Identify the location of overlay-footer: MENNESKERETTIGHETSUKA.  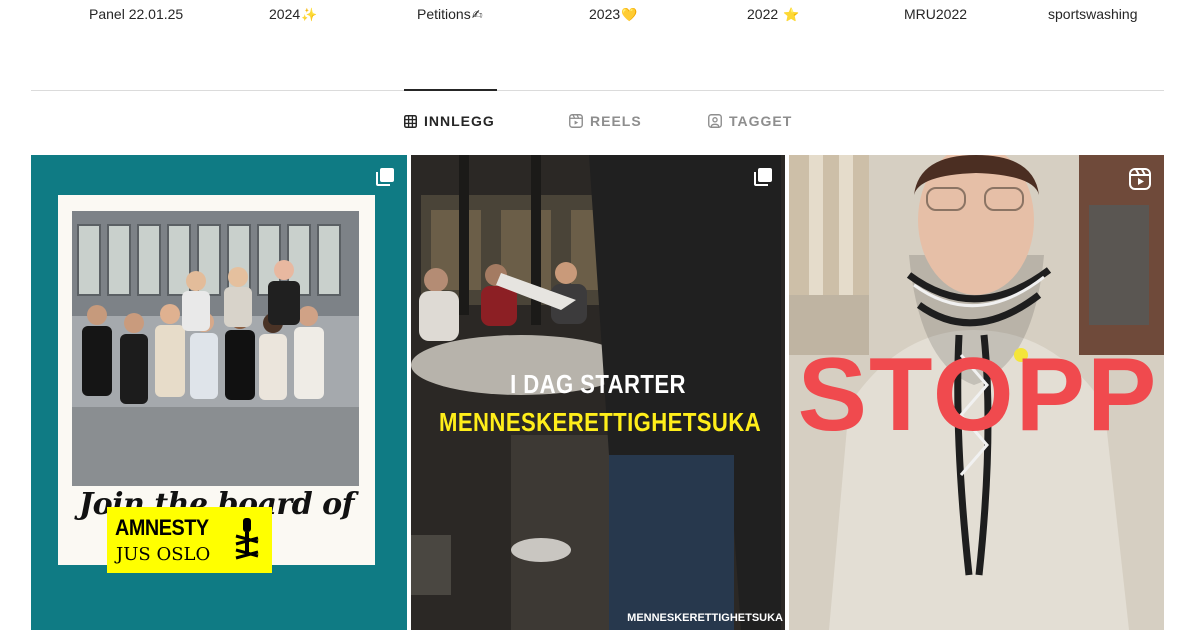
(705, 618).